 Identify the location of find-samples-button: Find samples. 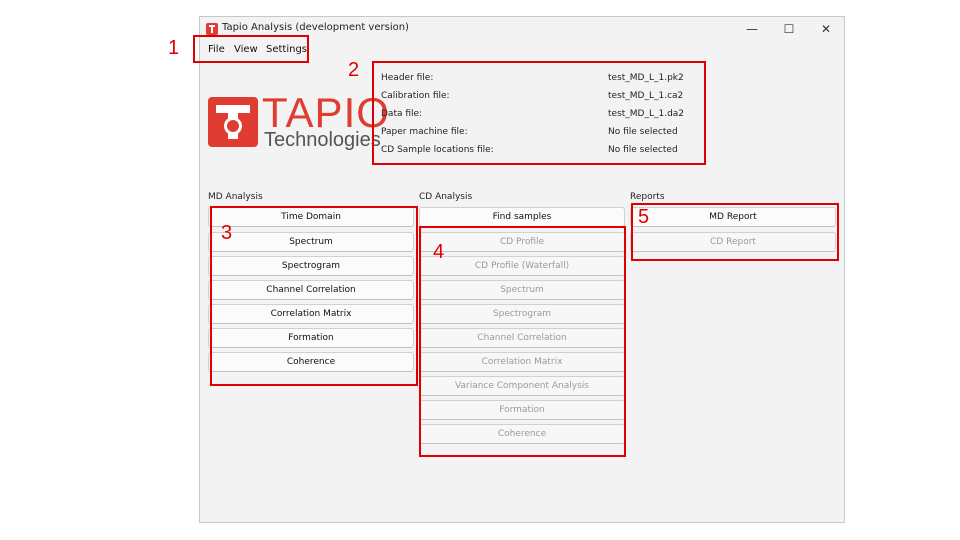
(522, 217).